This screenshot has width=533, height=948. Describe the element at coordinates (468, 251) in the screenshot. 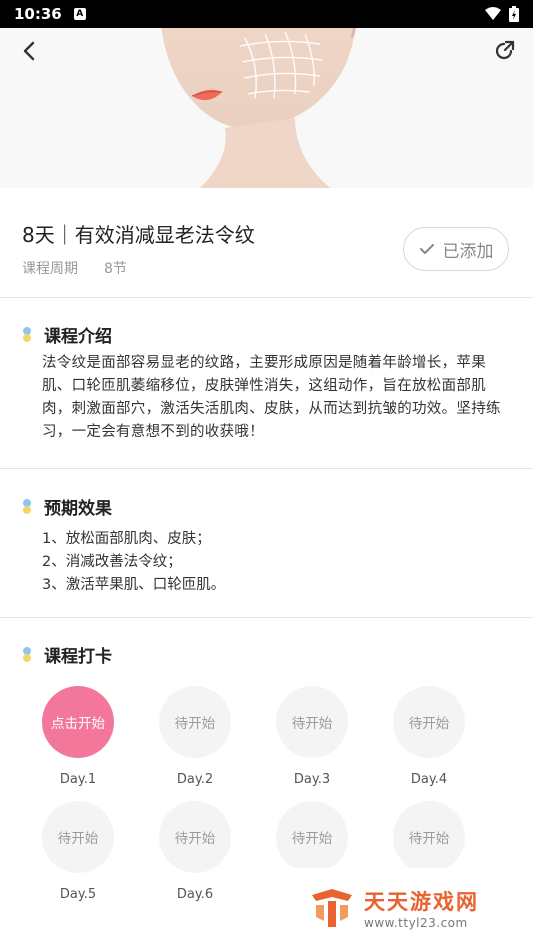

I see `added-label: 已添加` at that location.